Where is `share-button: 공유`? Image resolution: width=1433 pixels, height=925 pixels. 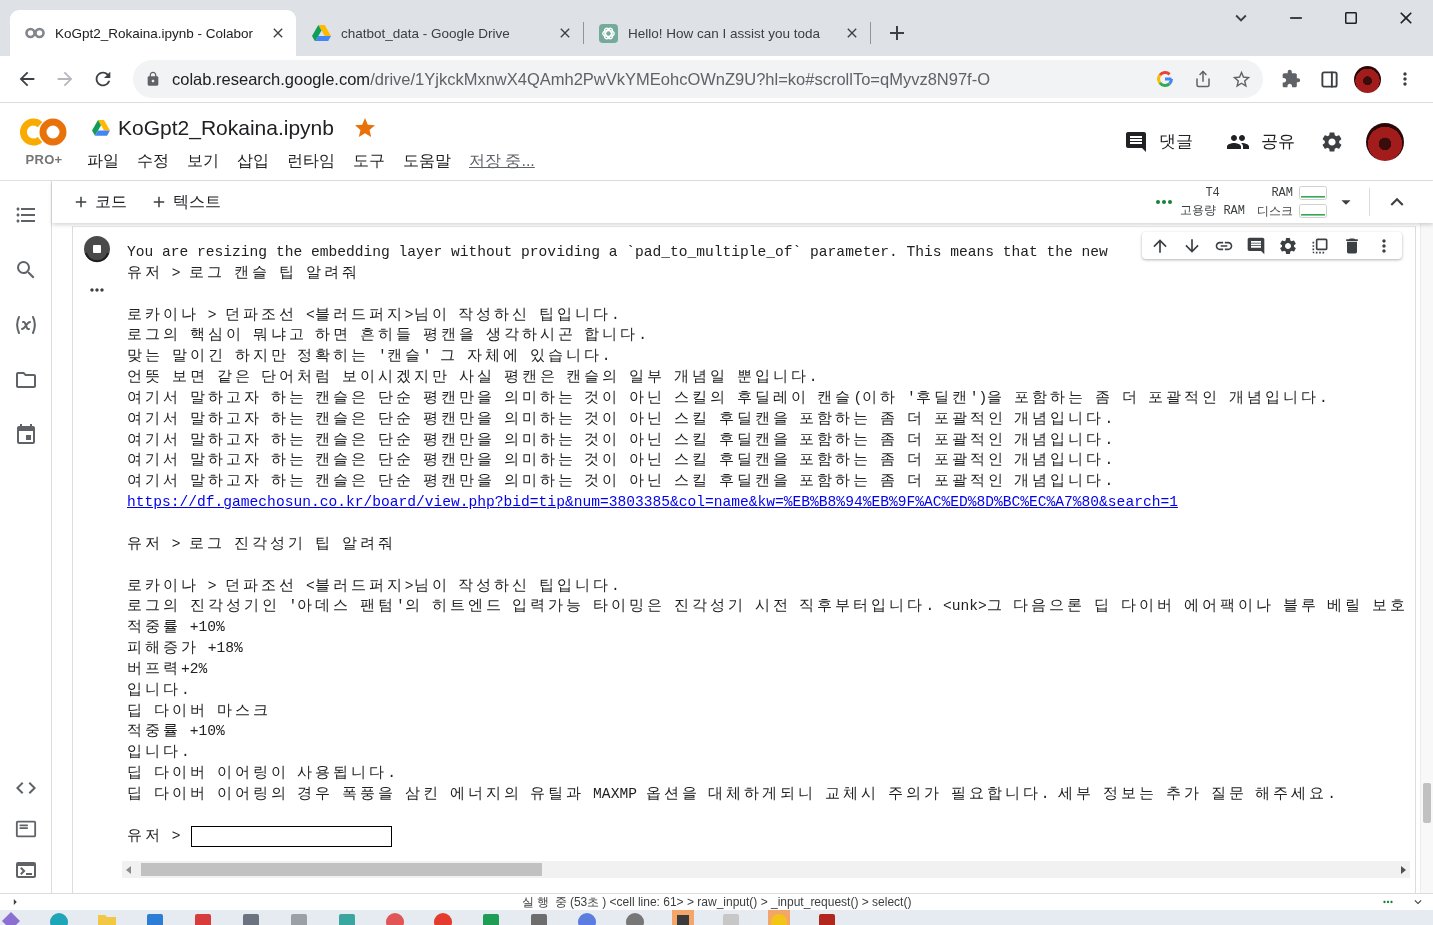
share-button: 공유 is located at coordinates (1260, 141).